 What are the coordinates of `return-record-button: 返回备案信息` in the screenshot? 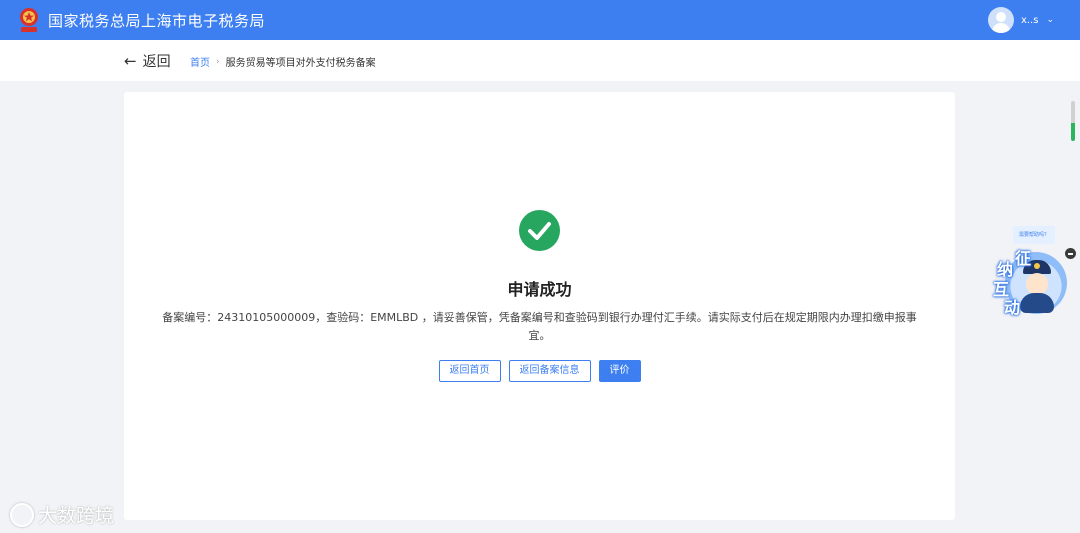 It's located at (549, 371).